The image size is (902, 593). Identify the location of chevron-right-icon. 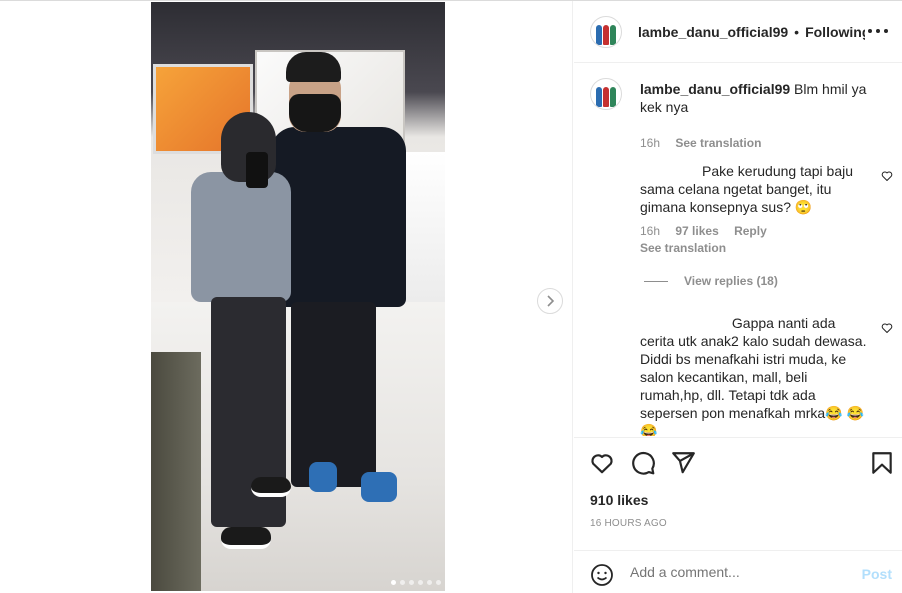
(551, 301).